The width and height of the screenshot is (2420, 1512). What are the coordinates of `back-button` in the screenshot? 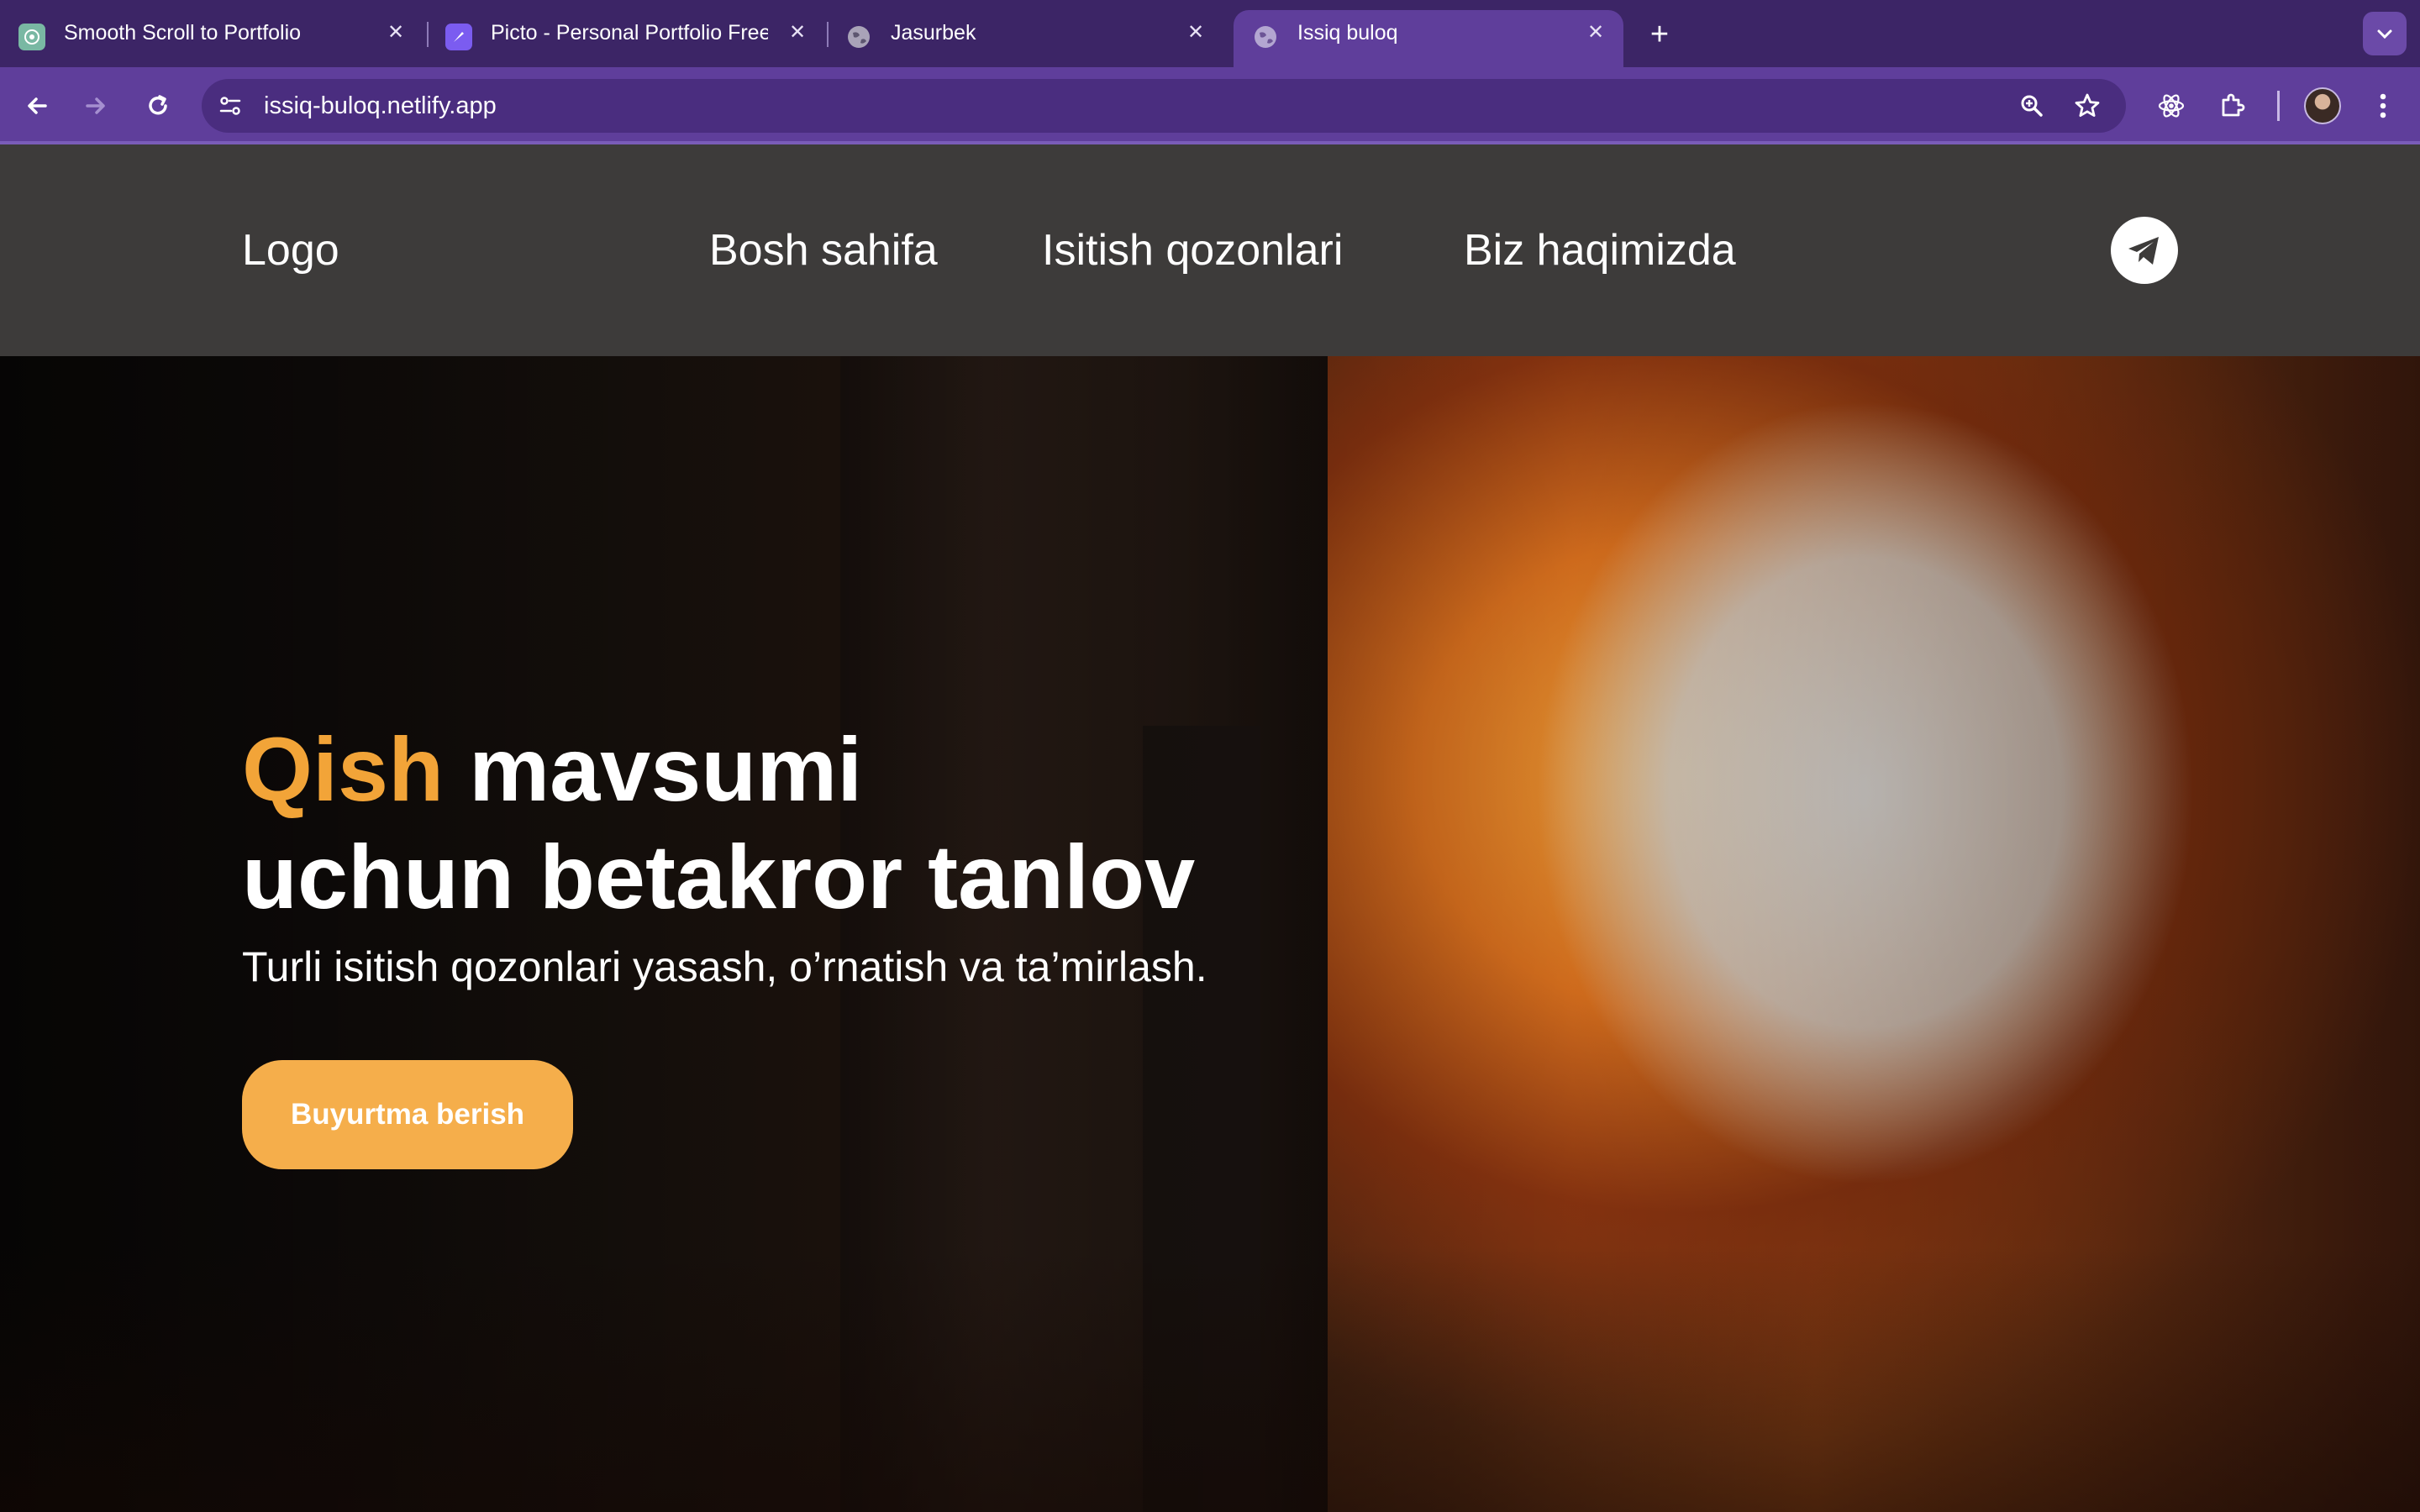 It's located at (37, 106).